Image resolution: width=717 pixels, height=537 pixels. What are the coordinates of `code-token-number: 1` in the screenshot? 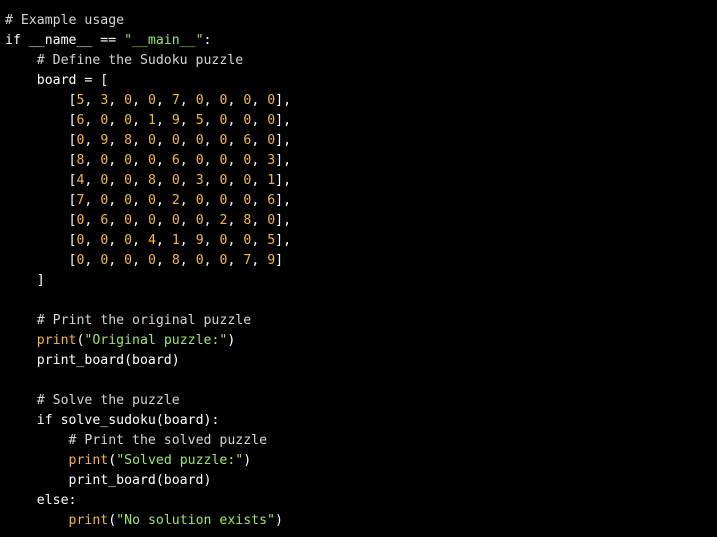 It's located at (271, 180).